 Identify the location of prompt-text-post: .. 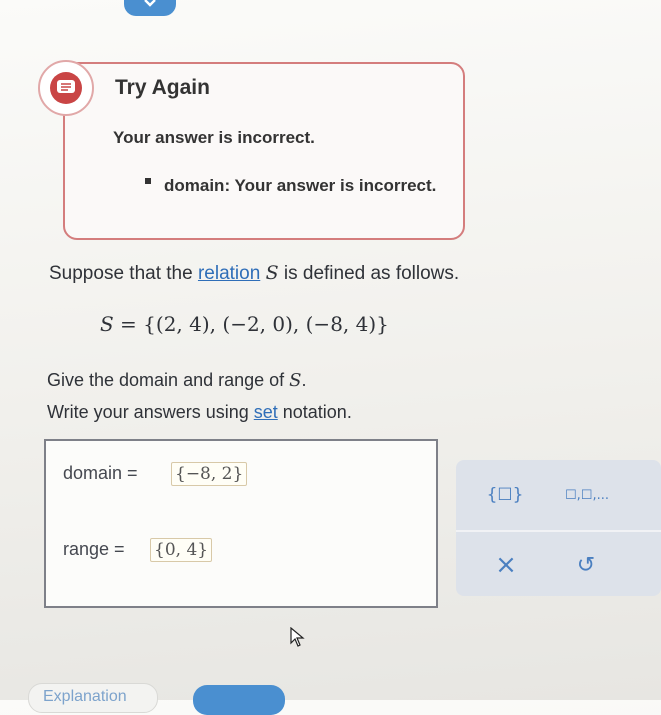
(304, 380).